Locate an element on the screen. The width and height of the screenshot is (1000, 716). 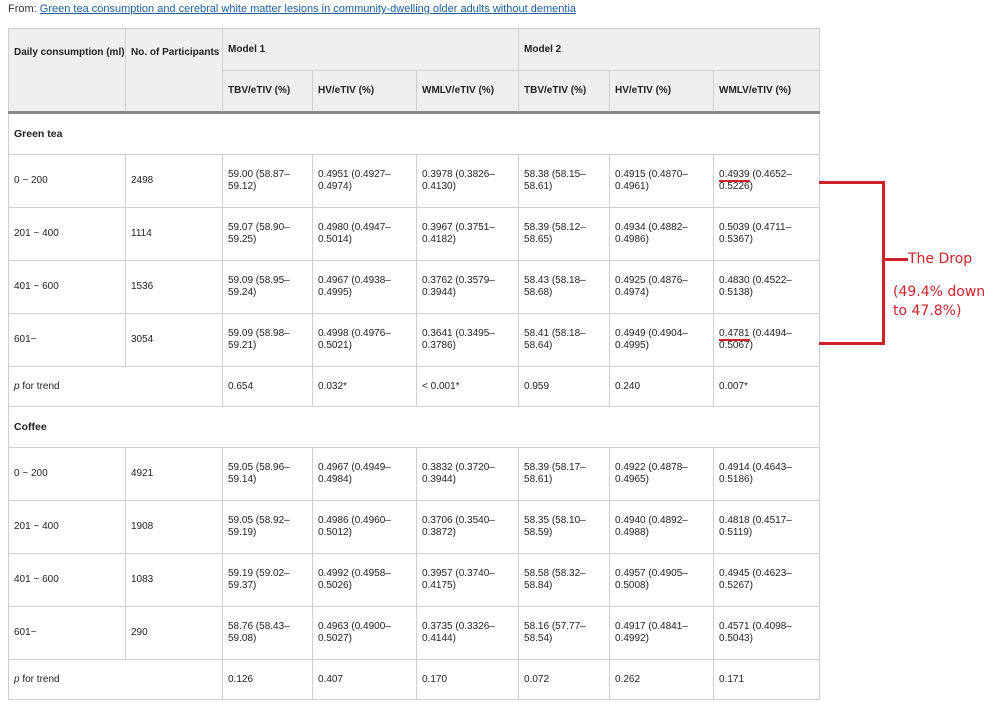
data-cell: 59.09 (58.95–59.24) is located at coordinates (267, 287).